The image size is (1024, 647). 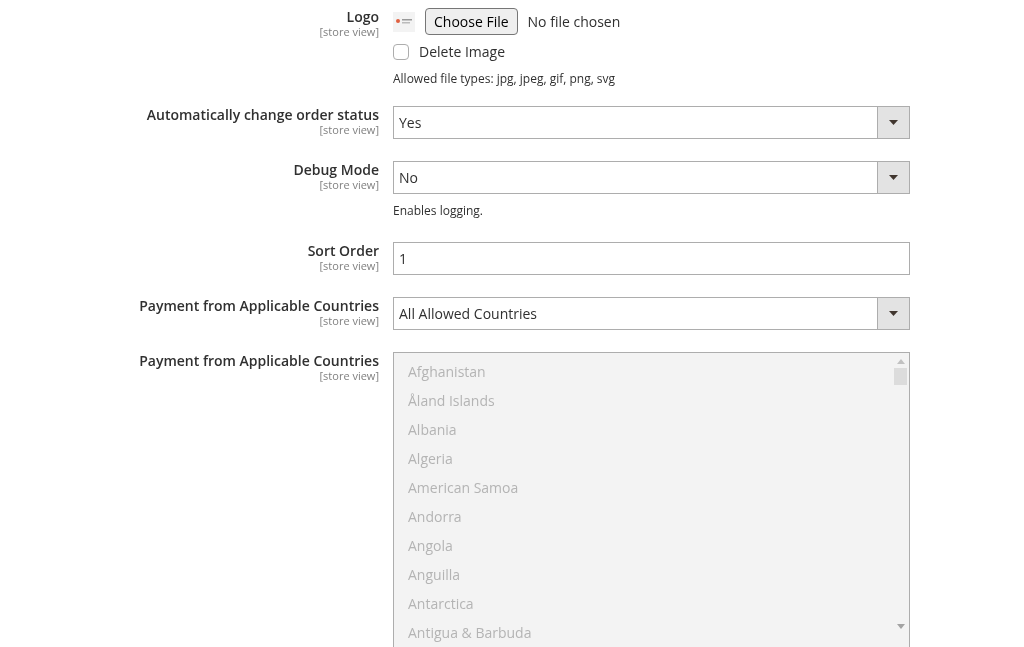 What do you see at coordinates (651, 177) in the screenshot?
I see `select-field: No` at bounding box center [651, 177].